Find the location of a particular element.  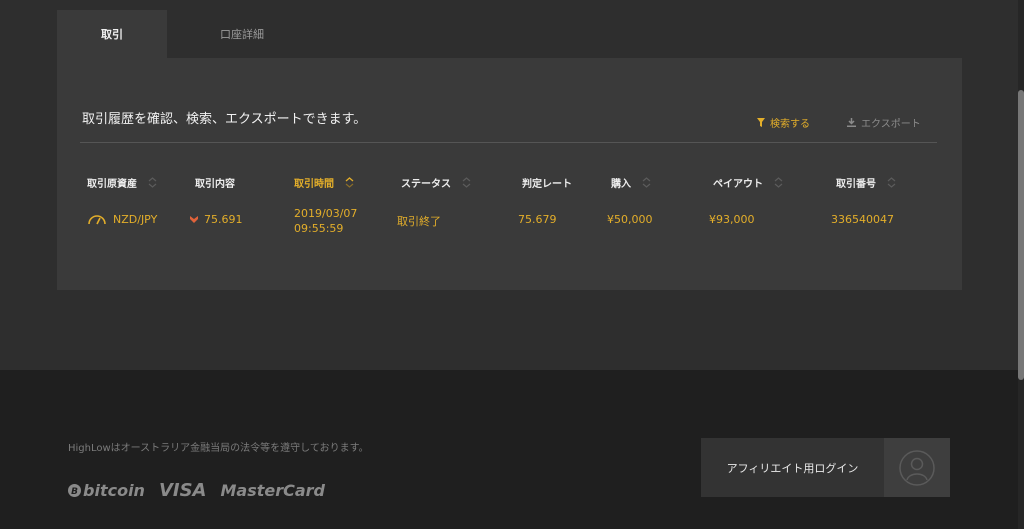

mastercard-logo: MasterCard is located at coordinates (272, 490).